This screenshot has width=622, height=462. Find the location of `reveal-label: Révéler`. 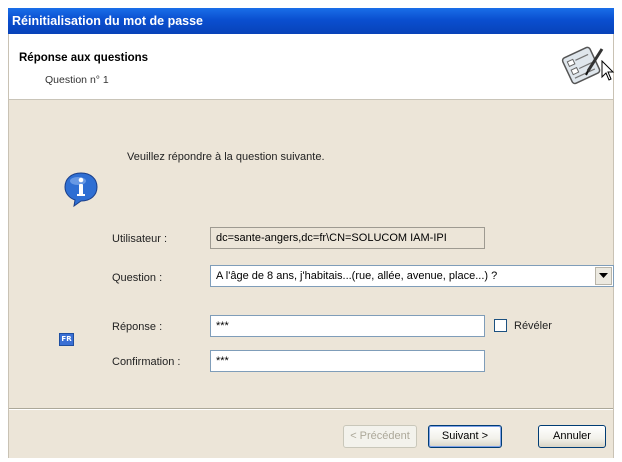

reveal-label: Révéler is located at coordinates (533, 326).